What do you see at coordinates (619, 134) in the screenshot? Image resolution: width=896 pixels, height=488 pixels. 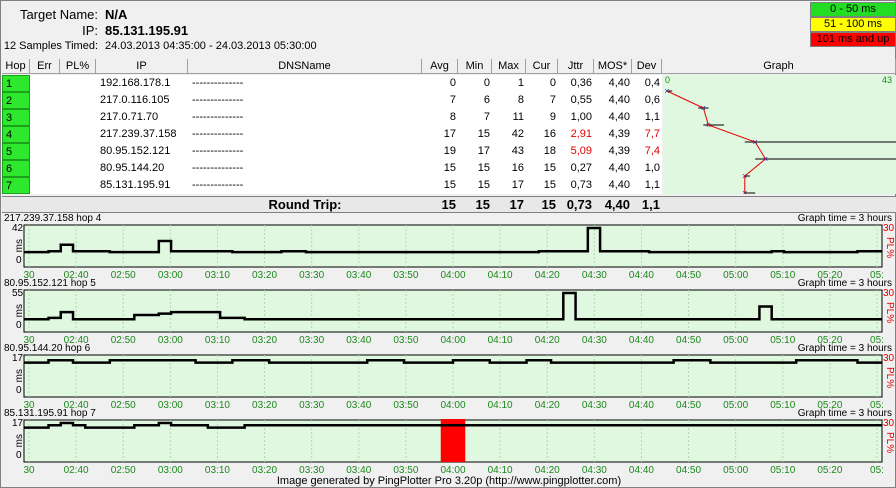 I see `cell-mos: 4,39` at bounding box center [619, 134].